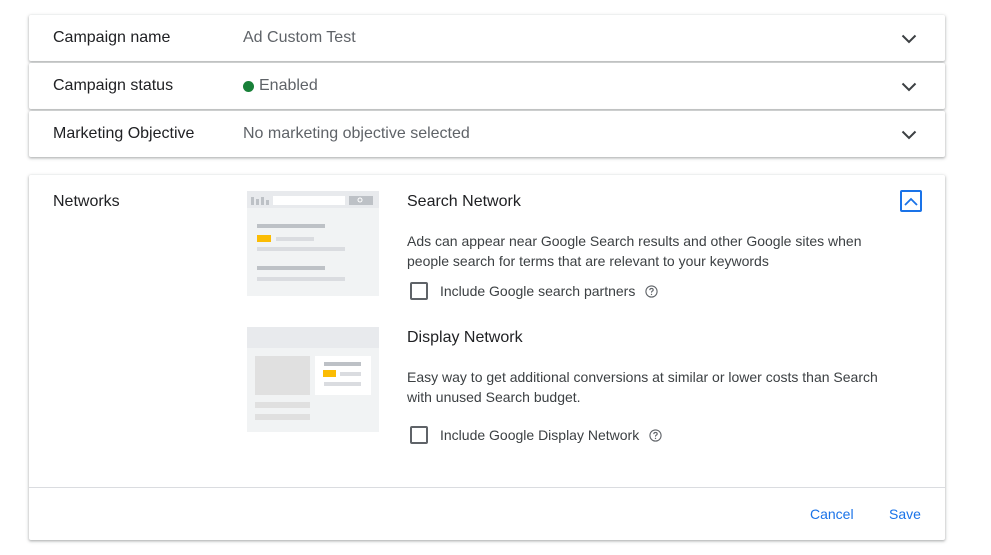 This screenshot has height=555, width=991. I want to click on campaign-status-text: Enabled, so click(288, 85).